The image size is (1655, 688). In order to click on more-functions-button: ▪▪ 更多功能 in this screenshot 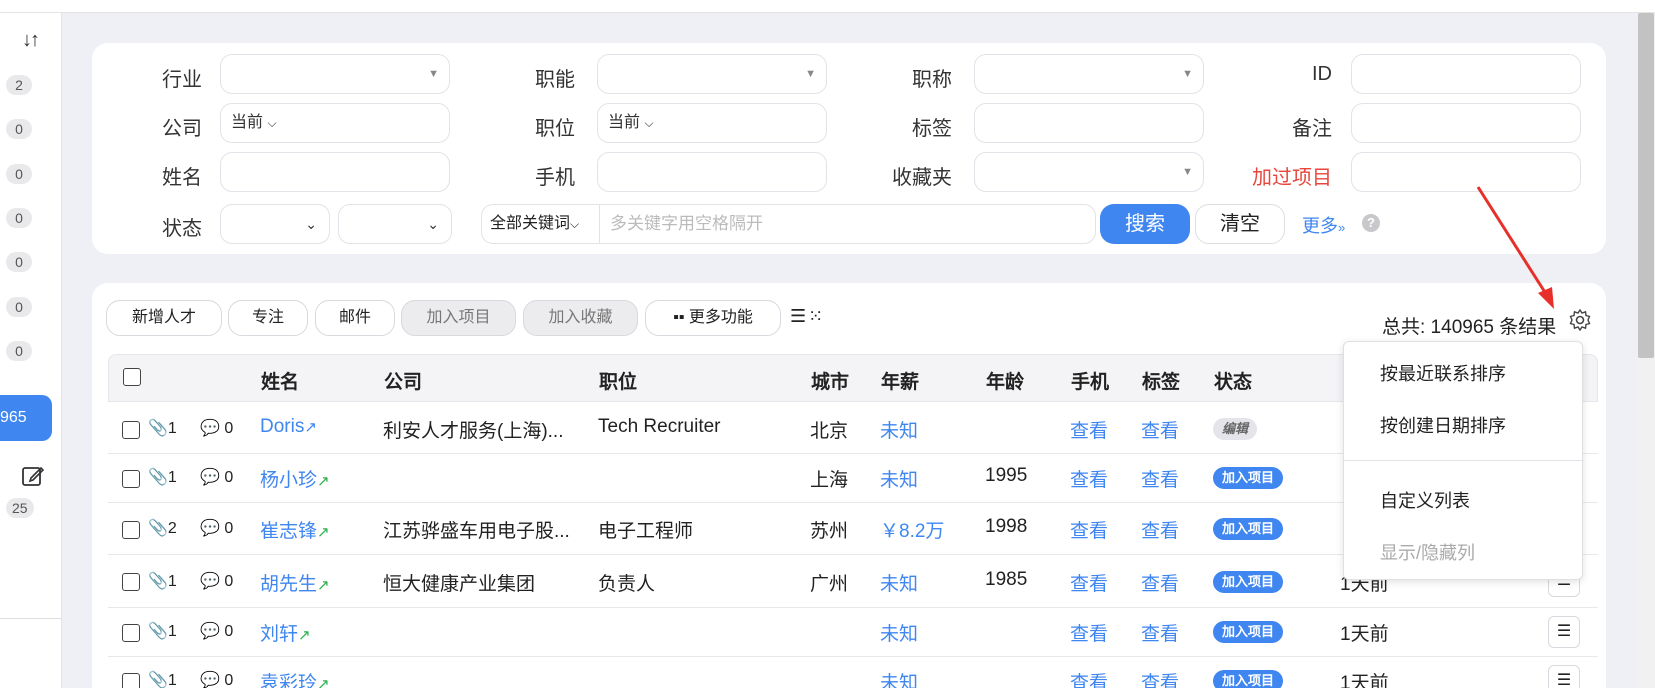, I will do `click(713, 318)`.